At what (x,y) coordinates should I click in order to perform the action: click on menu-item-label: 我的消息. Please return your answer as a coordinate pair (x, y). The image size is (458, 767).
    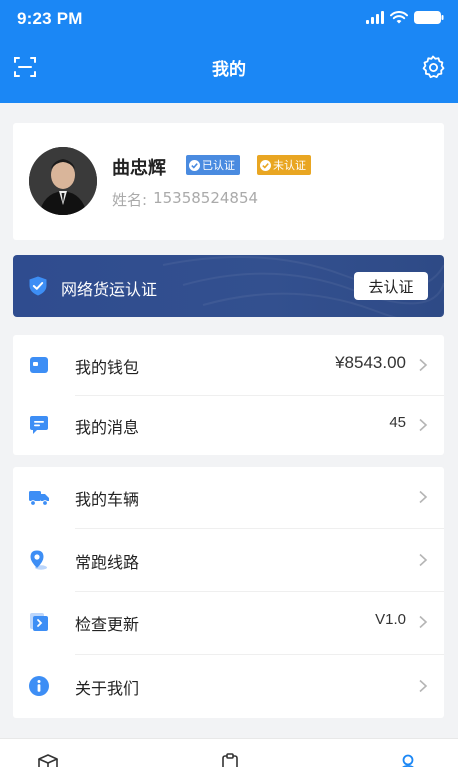
    Looking at the image, I should click on (107, 427).